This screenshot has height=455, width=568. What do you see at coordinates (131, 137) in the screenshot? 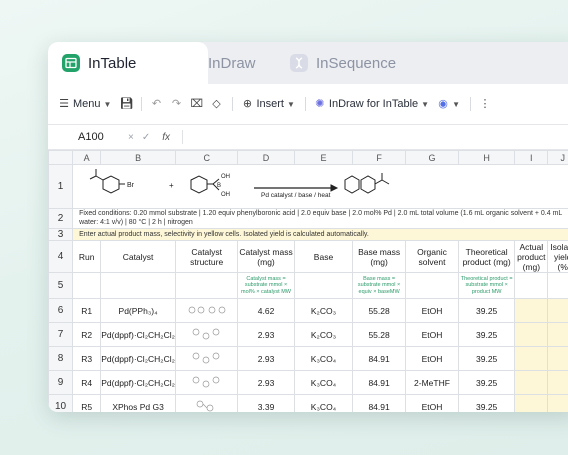
I see `cancel-icon: ×` at bounding box center [131, 137].